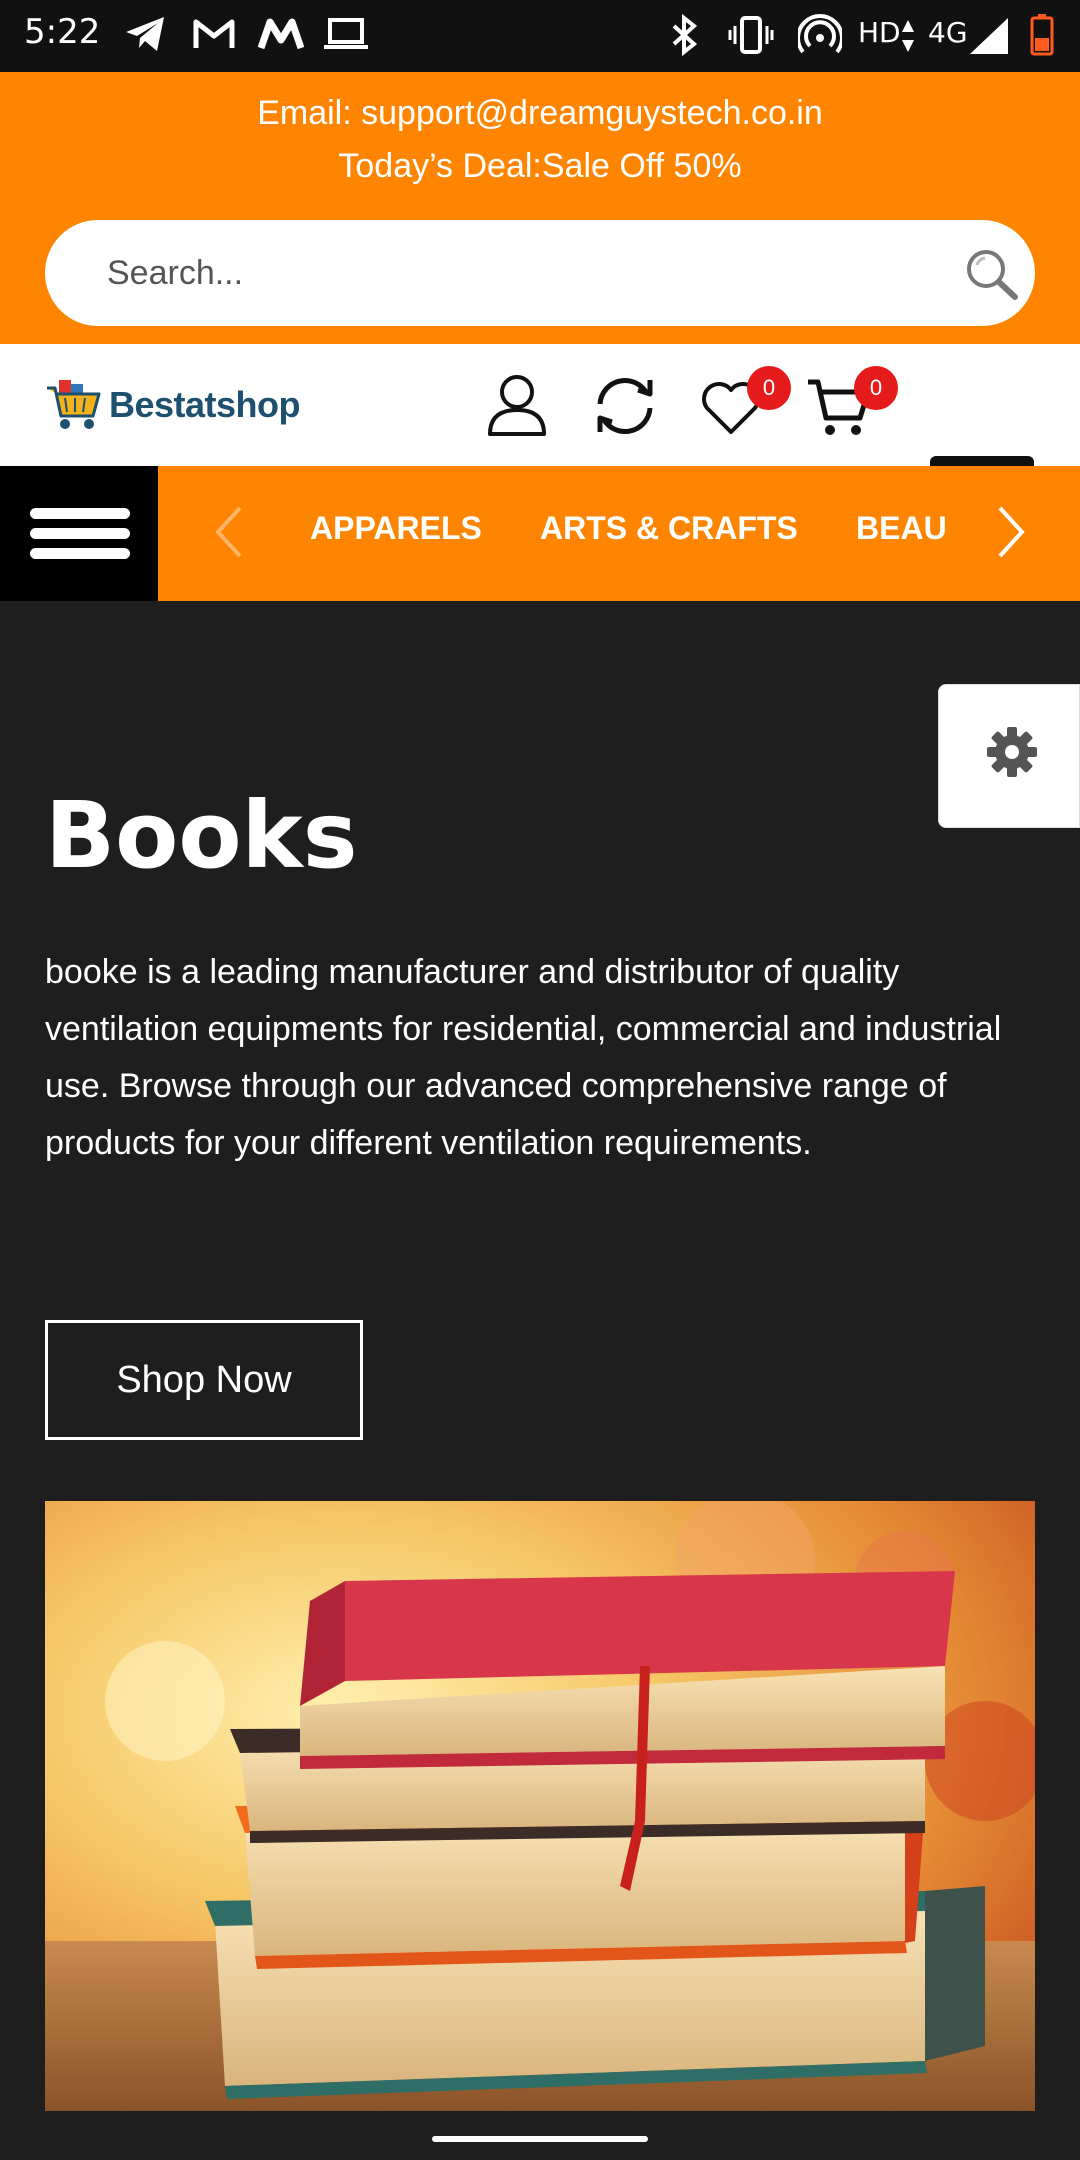  Describe the element at coordinates (669, 528) in the screenshot. I see `category-item-arts-crafts: ARTS & CRAFTS` at that location.